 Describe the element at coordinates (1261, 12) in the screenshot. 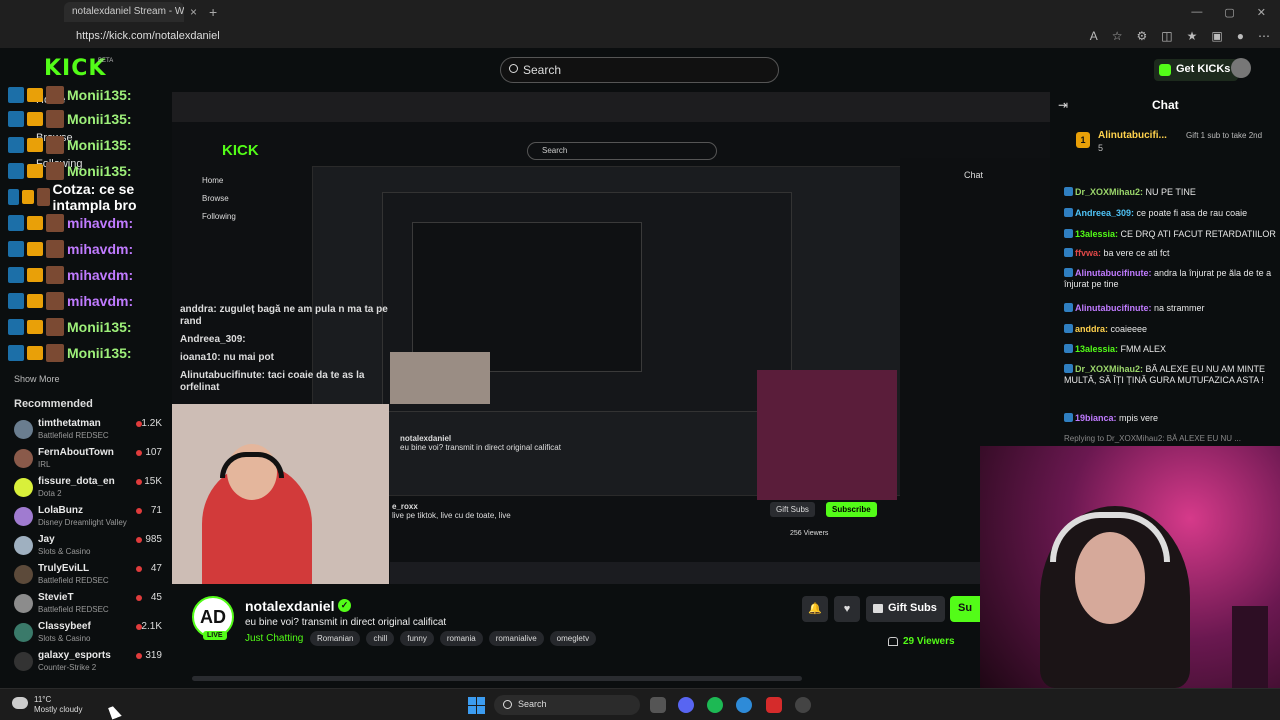

I see `close-window-icon: ✕` at that location.